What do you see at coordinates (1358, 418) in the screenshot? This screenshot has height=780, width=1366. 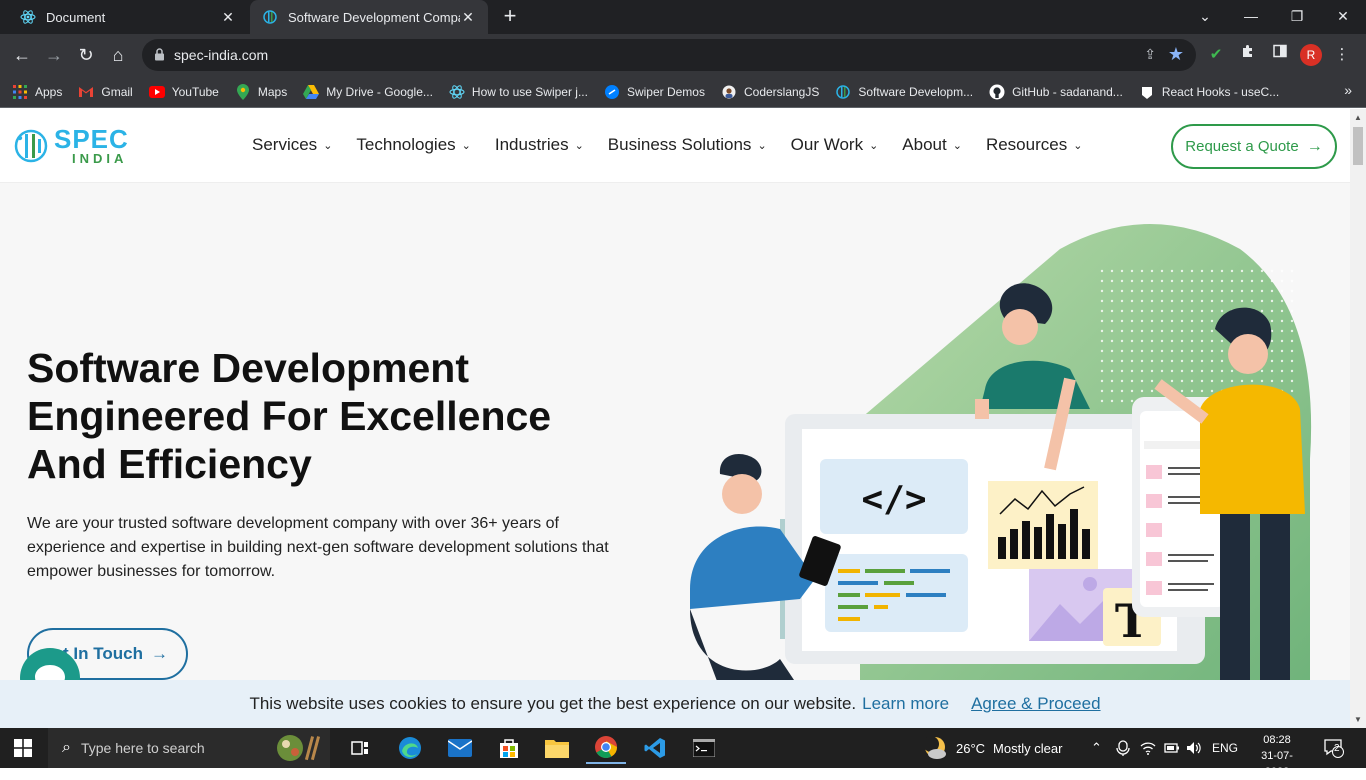 I see `page-scrollbar: ▲ ▼` at bounding box center [1358, 418].